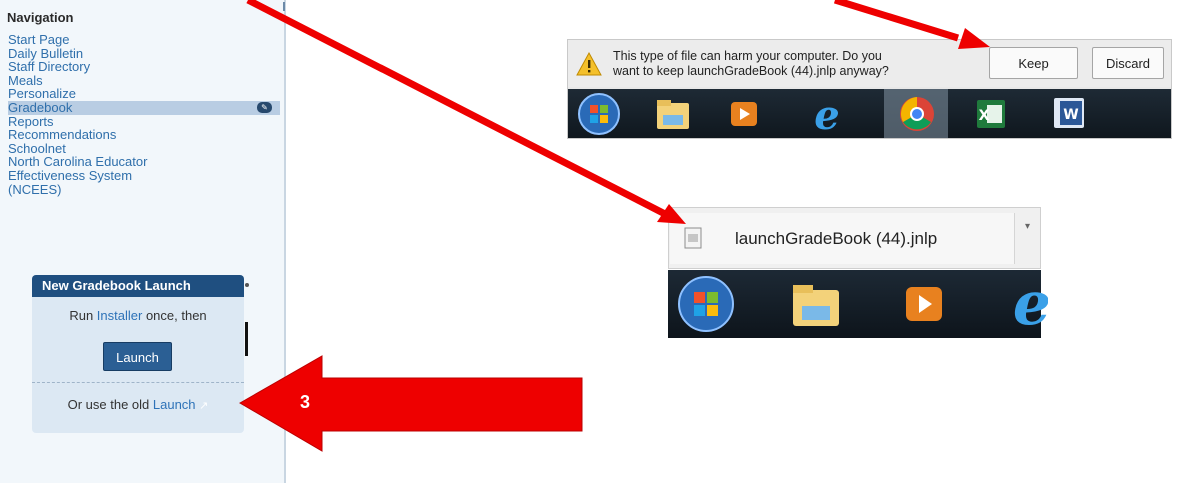 This screenshot has height=483, width=1179. What do you see at coordinates (974, 38) in the screenshot?
I see `arrow-to-keep-head` at bounding box center [974, 38].